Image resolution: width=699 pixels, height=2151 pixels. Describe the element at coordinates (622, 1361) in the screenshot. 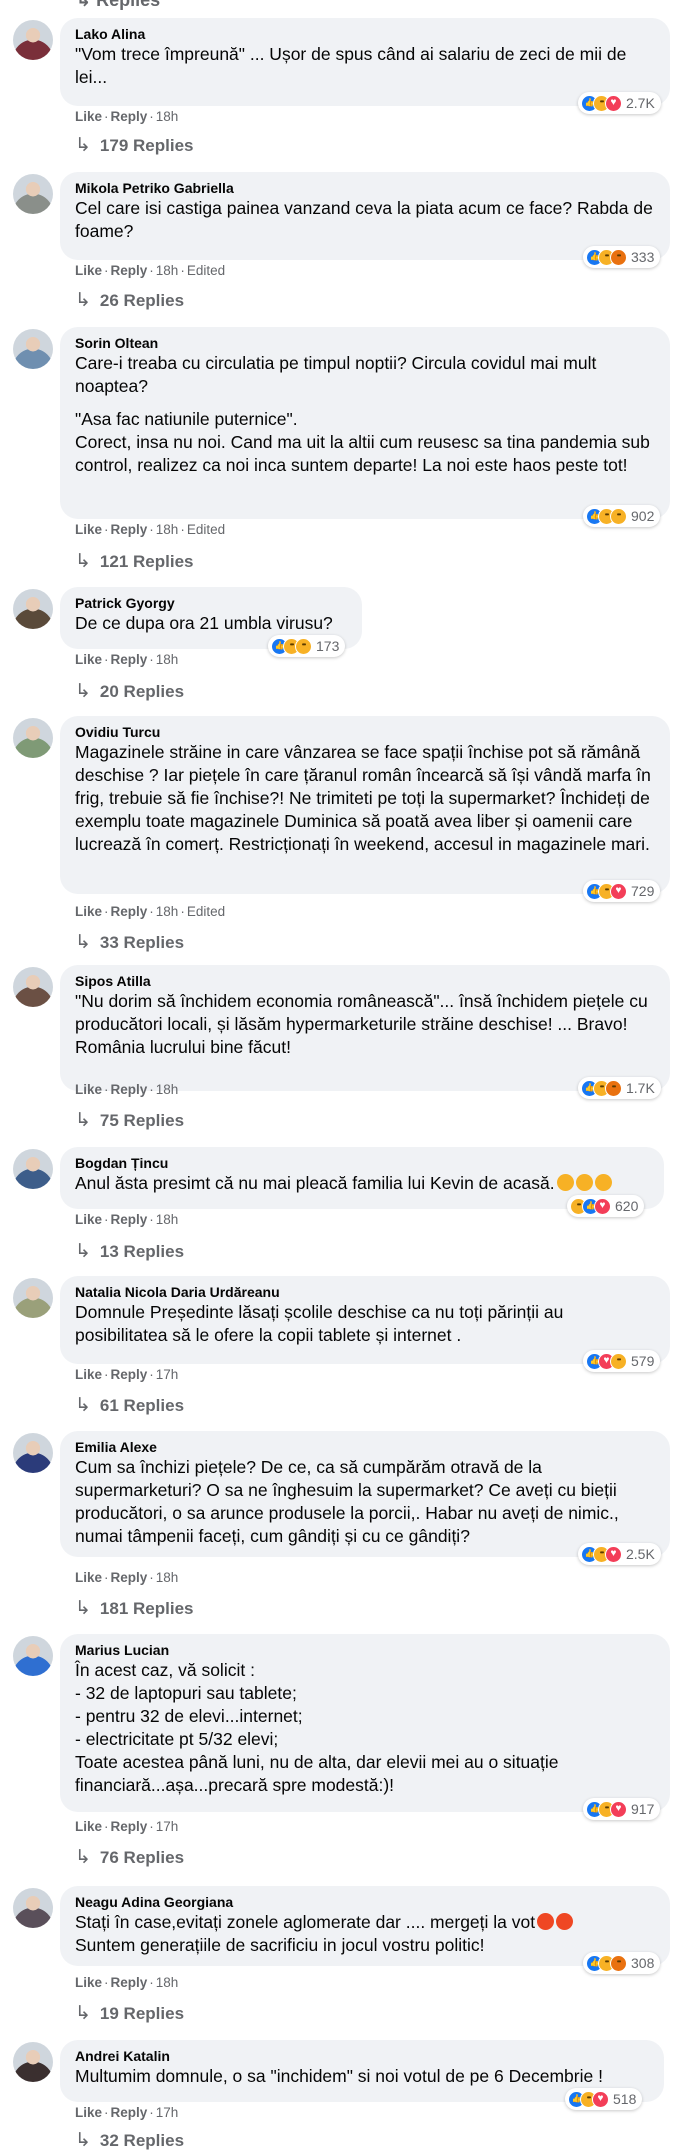

I see `reactions-summary: 579` at that location.